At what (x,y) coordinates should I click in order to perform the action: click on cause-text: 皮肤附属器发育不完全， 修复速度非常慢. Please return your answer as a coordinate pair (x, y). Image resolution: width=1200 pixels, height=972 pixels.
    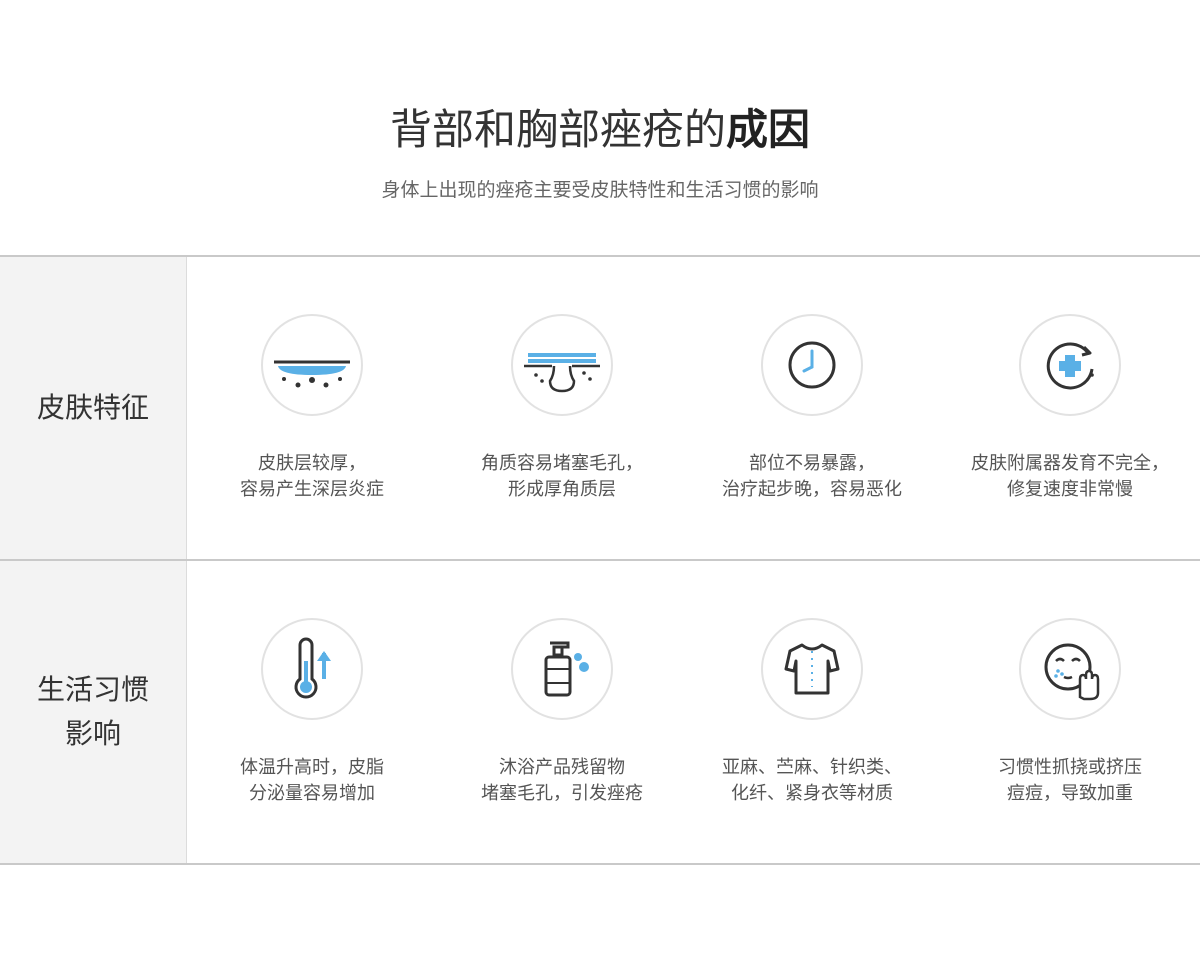
    Looking at the image, I should click on (1070, 477).